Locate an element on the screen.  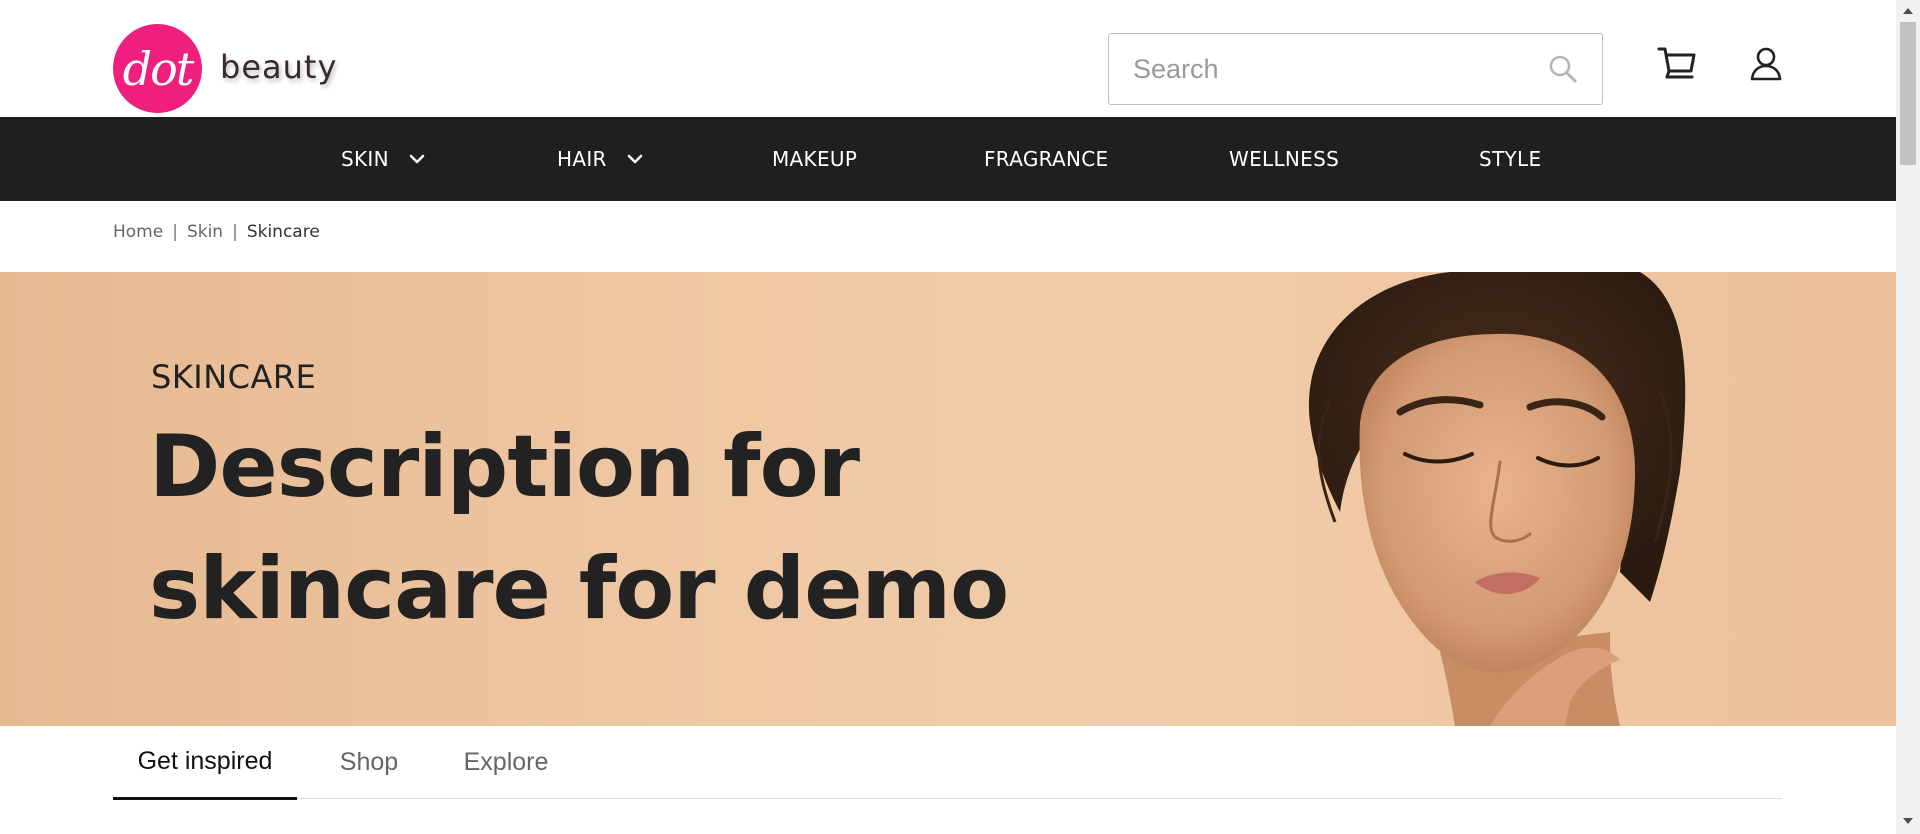
tab-shop: Shop is located at coordinates (369, 762).